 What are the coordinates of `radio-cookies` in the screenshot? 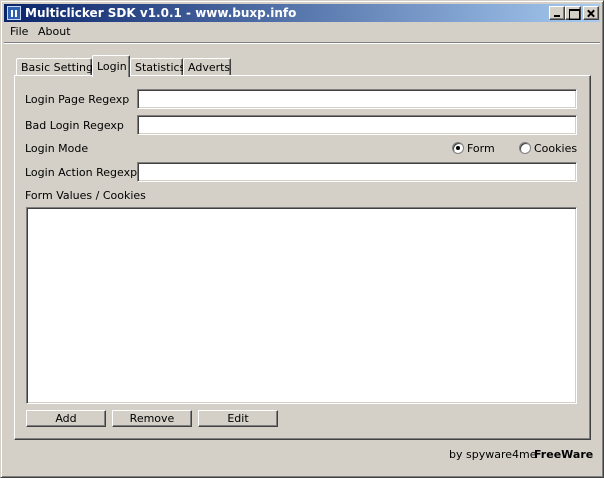 It's located at (525, 148).